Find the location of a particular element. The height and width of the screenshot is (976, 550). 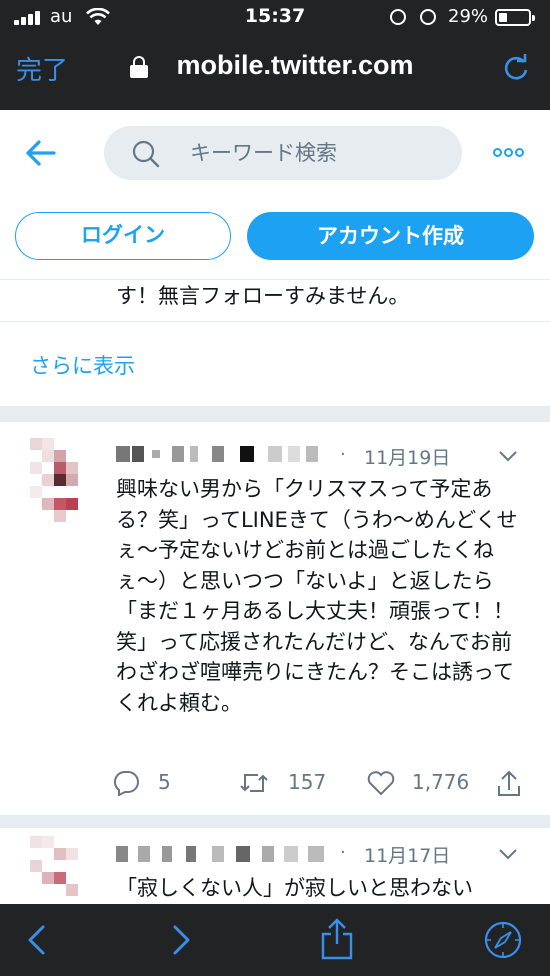

compass-icon is located at coordinates (503, 940).